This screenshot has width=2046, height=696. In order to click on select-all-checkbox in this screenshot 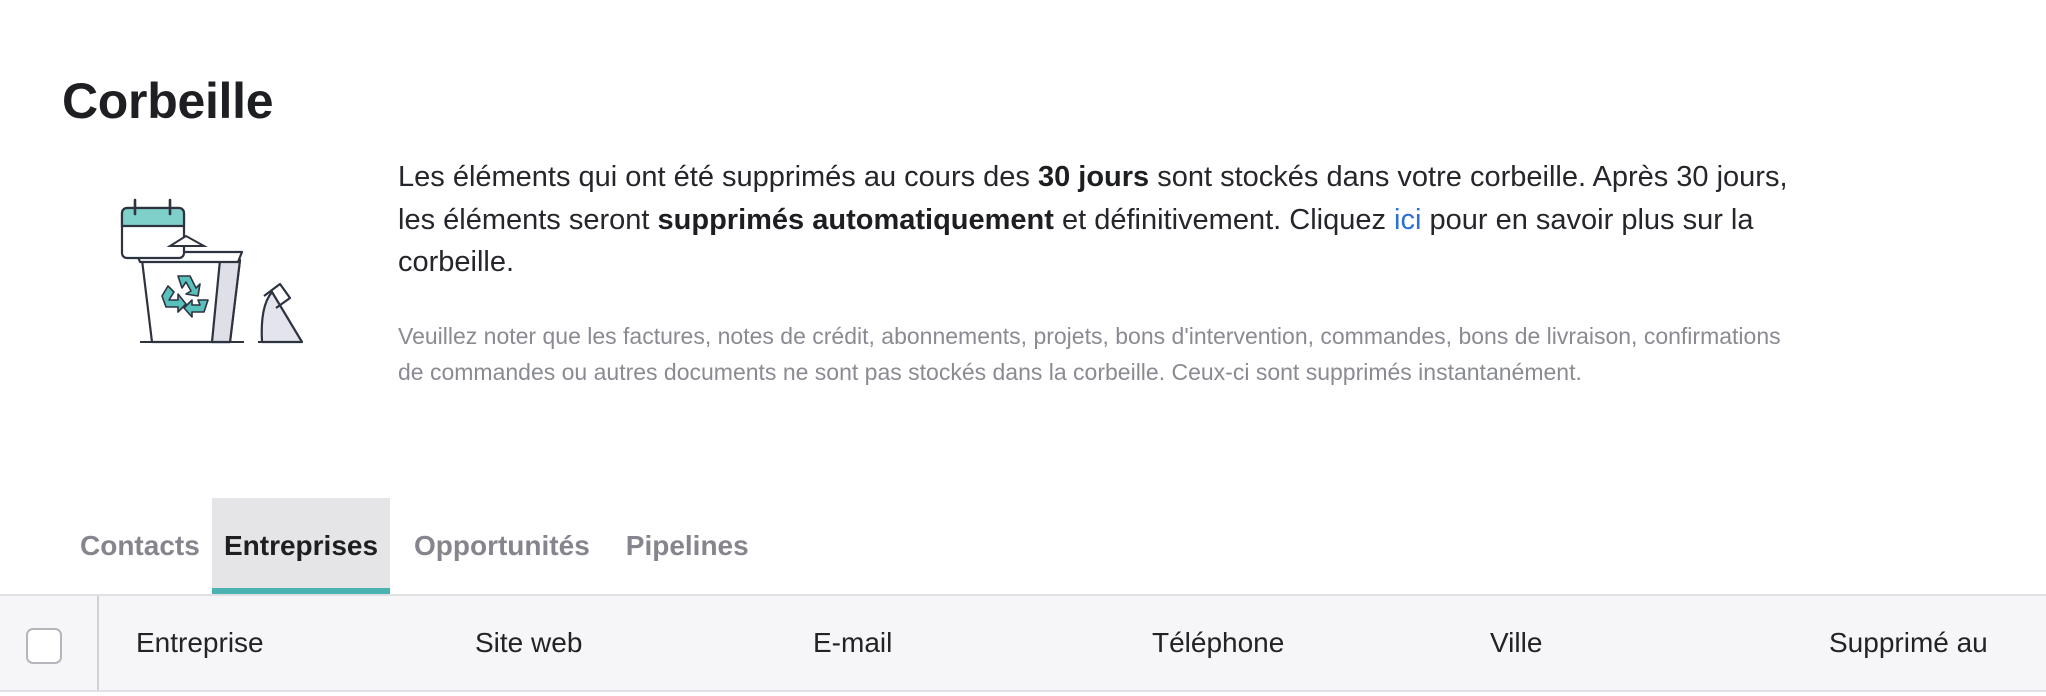, I will do `click(44, 646)`.